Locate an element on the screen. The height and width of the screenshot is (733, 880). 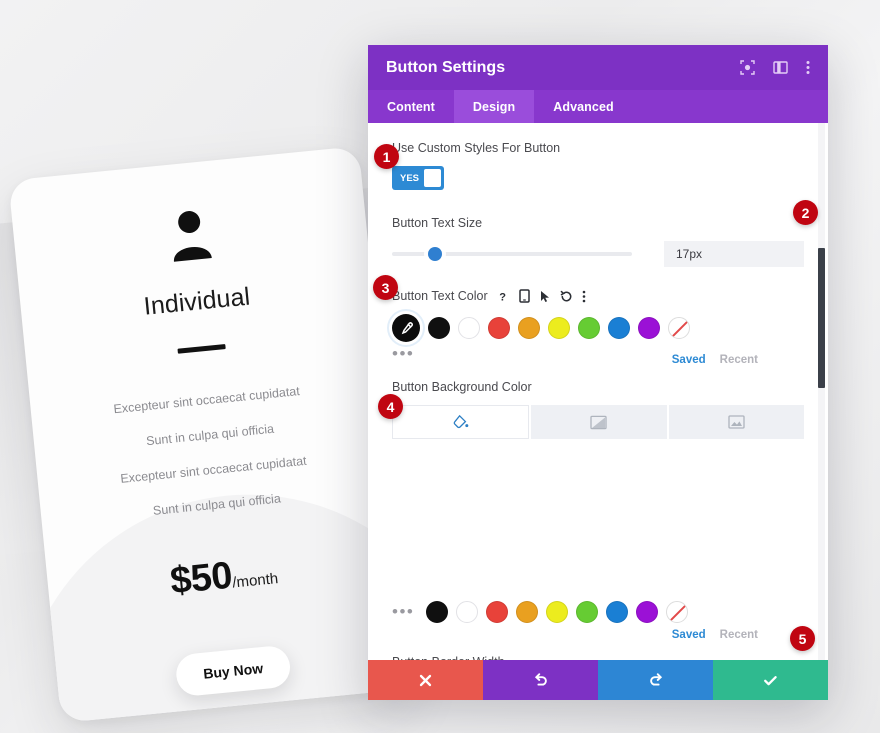
price-row: $50/month is located at coordinates (224, 576).